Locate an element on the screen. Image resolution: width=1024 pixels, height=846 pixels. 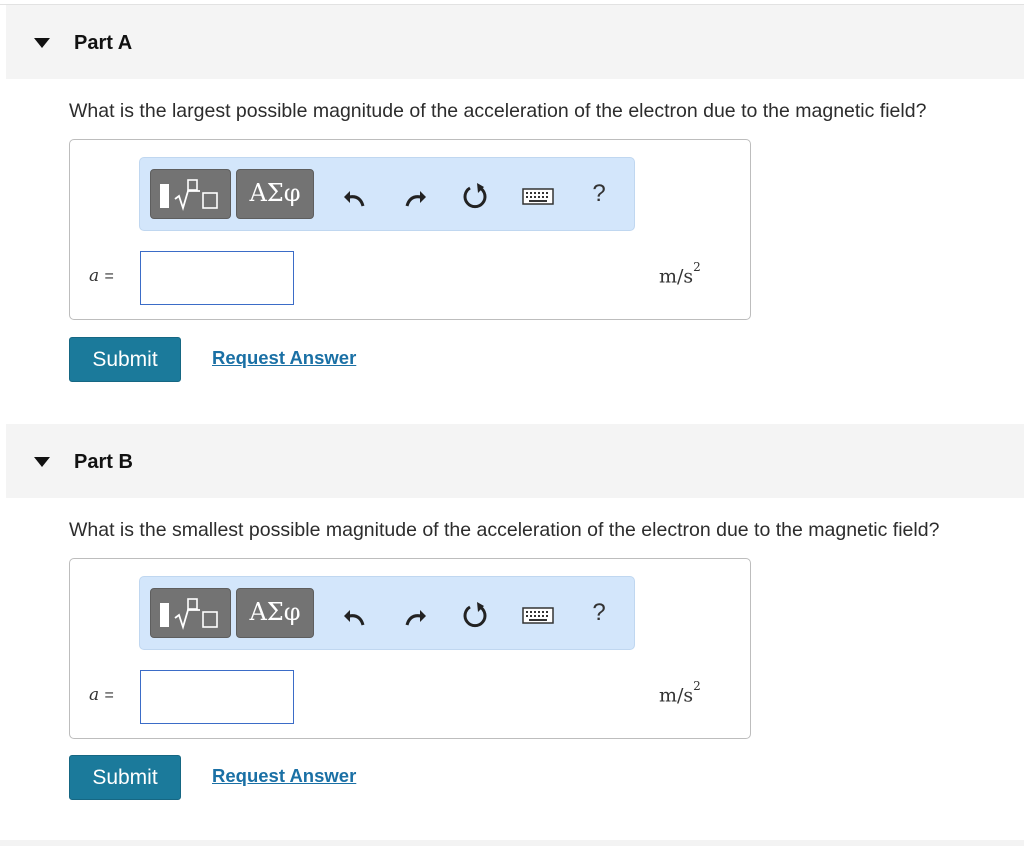
part-title: Part A is located at coordinates (103, 43).